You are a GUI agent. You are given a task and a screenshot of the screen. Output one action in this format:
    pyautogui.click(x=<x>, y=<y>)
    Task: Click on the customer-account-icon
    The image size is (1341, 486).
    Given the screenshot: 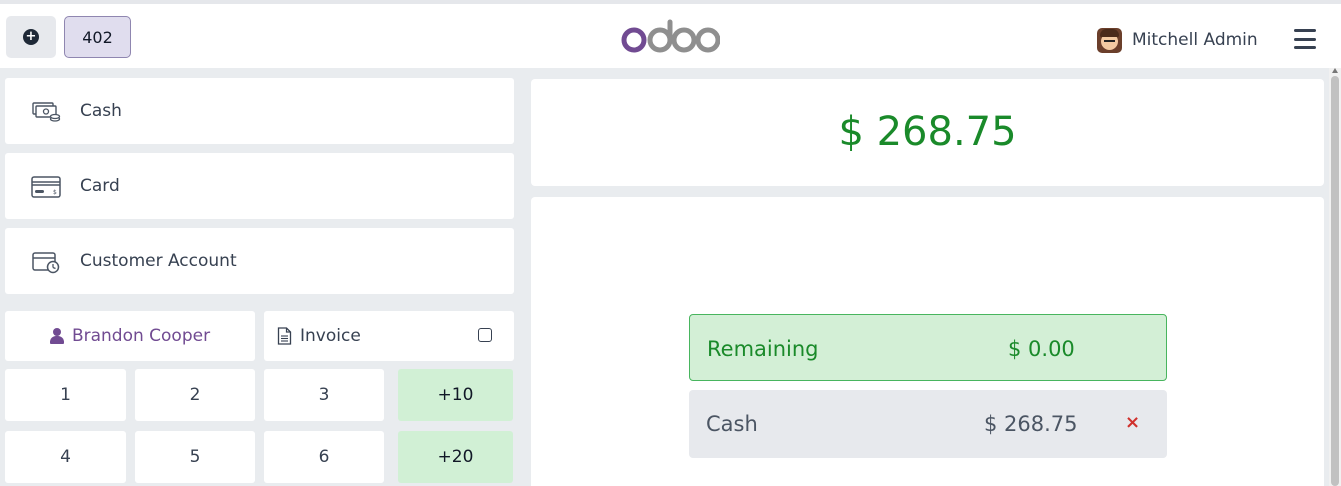 What is the action you would take?
    pyautogui.click(x=46, y=263)
    